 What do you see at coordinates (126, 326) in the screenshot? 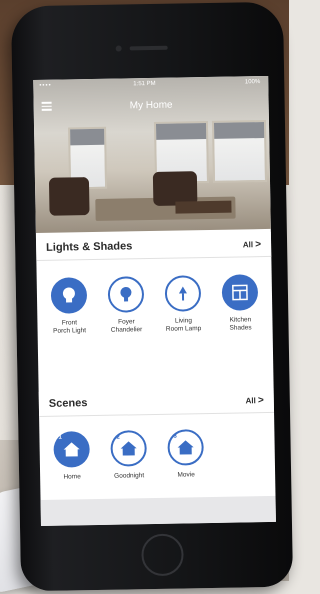
I see `tile-label: FoyerChandelier` at bounding box center [126, 326].